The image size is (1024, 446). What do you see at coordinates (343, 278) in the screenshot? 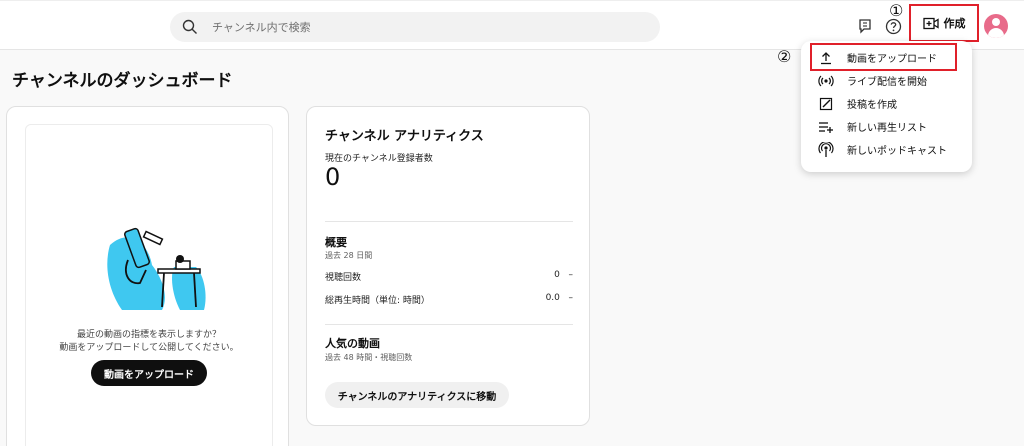
I see `metric-label: 視聴回数` at bounding box center [343, 278].